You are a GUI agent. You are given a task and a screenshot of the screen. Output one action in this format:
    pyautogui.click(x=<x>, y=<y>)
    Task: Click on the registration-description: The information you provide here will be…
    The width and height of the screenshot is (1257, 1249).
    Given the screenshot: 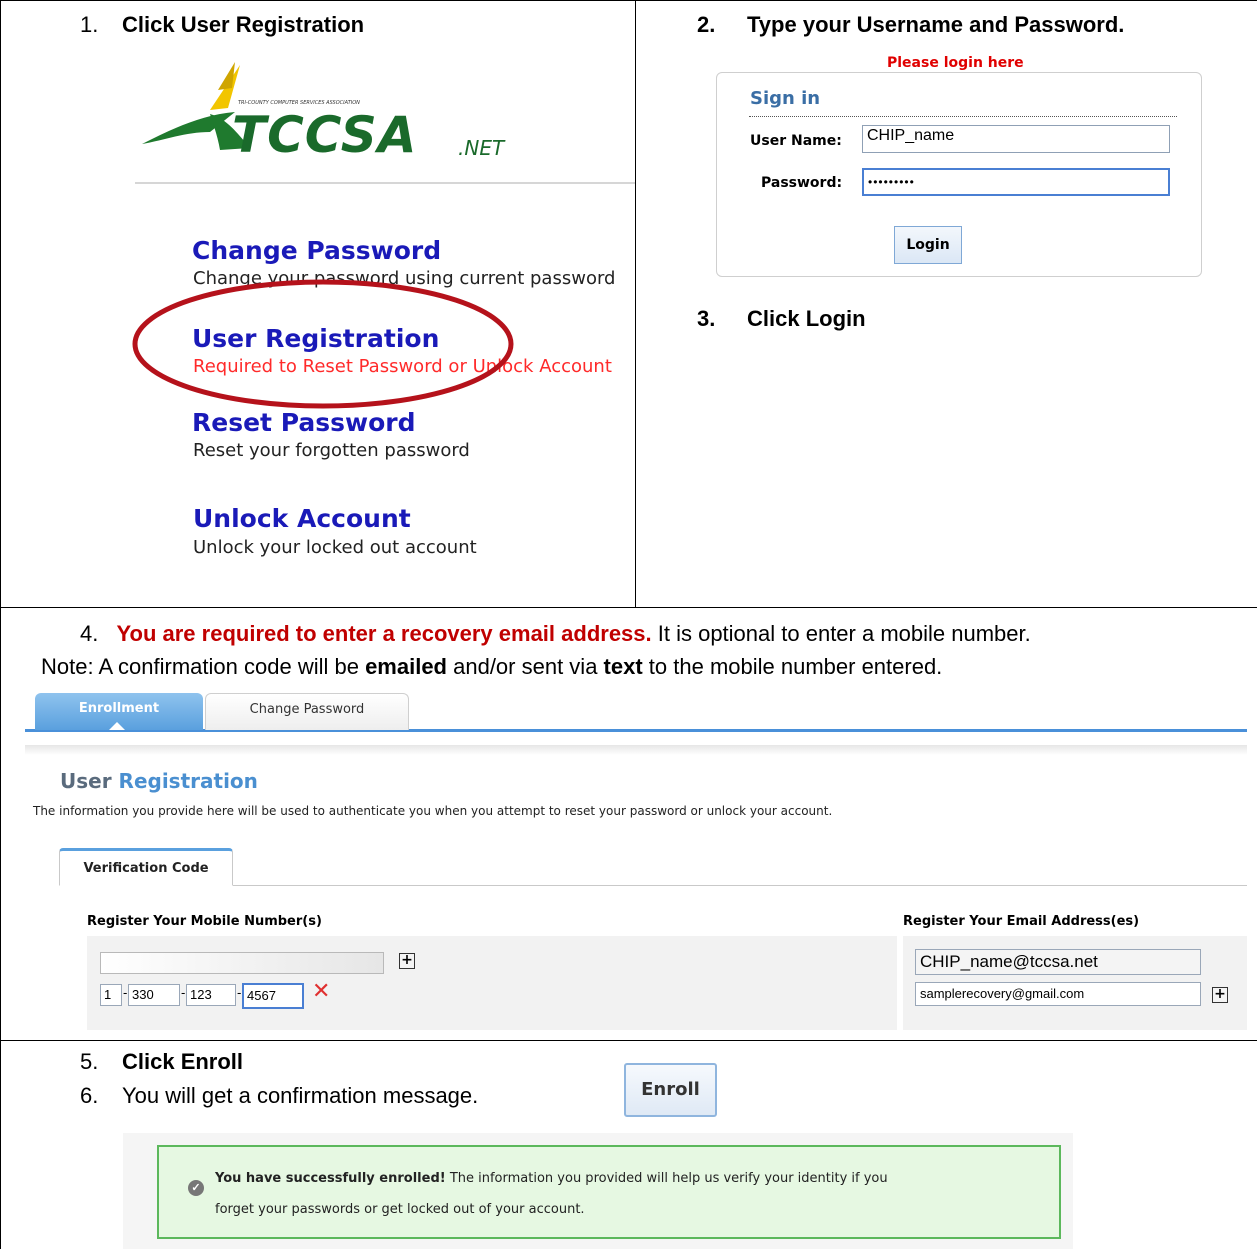 What is the action you would take?
    pyautogui.click(x=433, y=811)
    